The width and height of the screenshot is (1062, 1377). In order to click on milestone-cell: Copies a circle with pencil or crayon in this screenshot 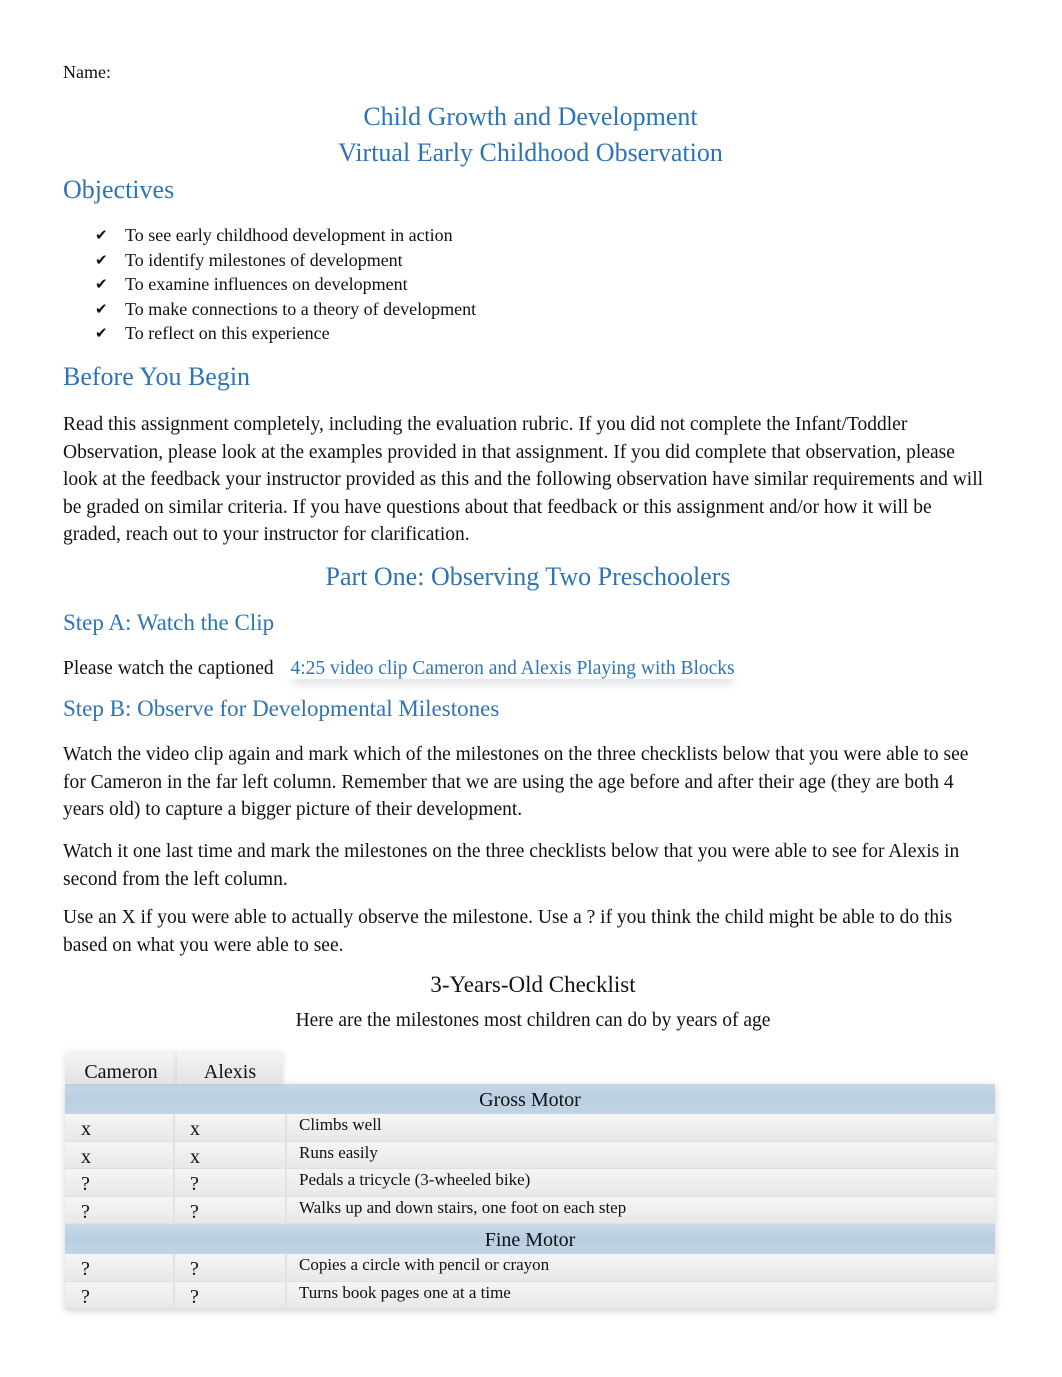, I will do `click(424, 1264)`.